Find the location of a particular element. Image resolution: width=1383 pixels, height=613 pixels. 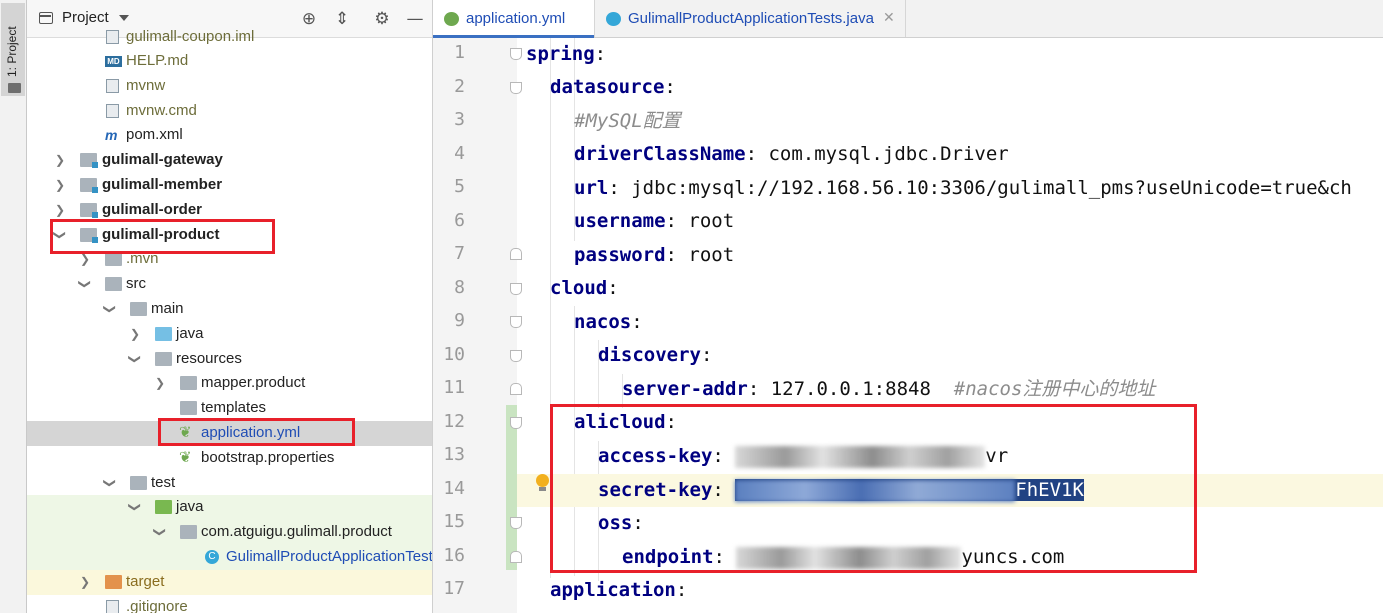

code-line: username: root is located at coordinates (654, 221).